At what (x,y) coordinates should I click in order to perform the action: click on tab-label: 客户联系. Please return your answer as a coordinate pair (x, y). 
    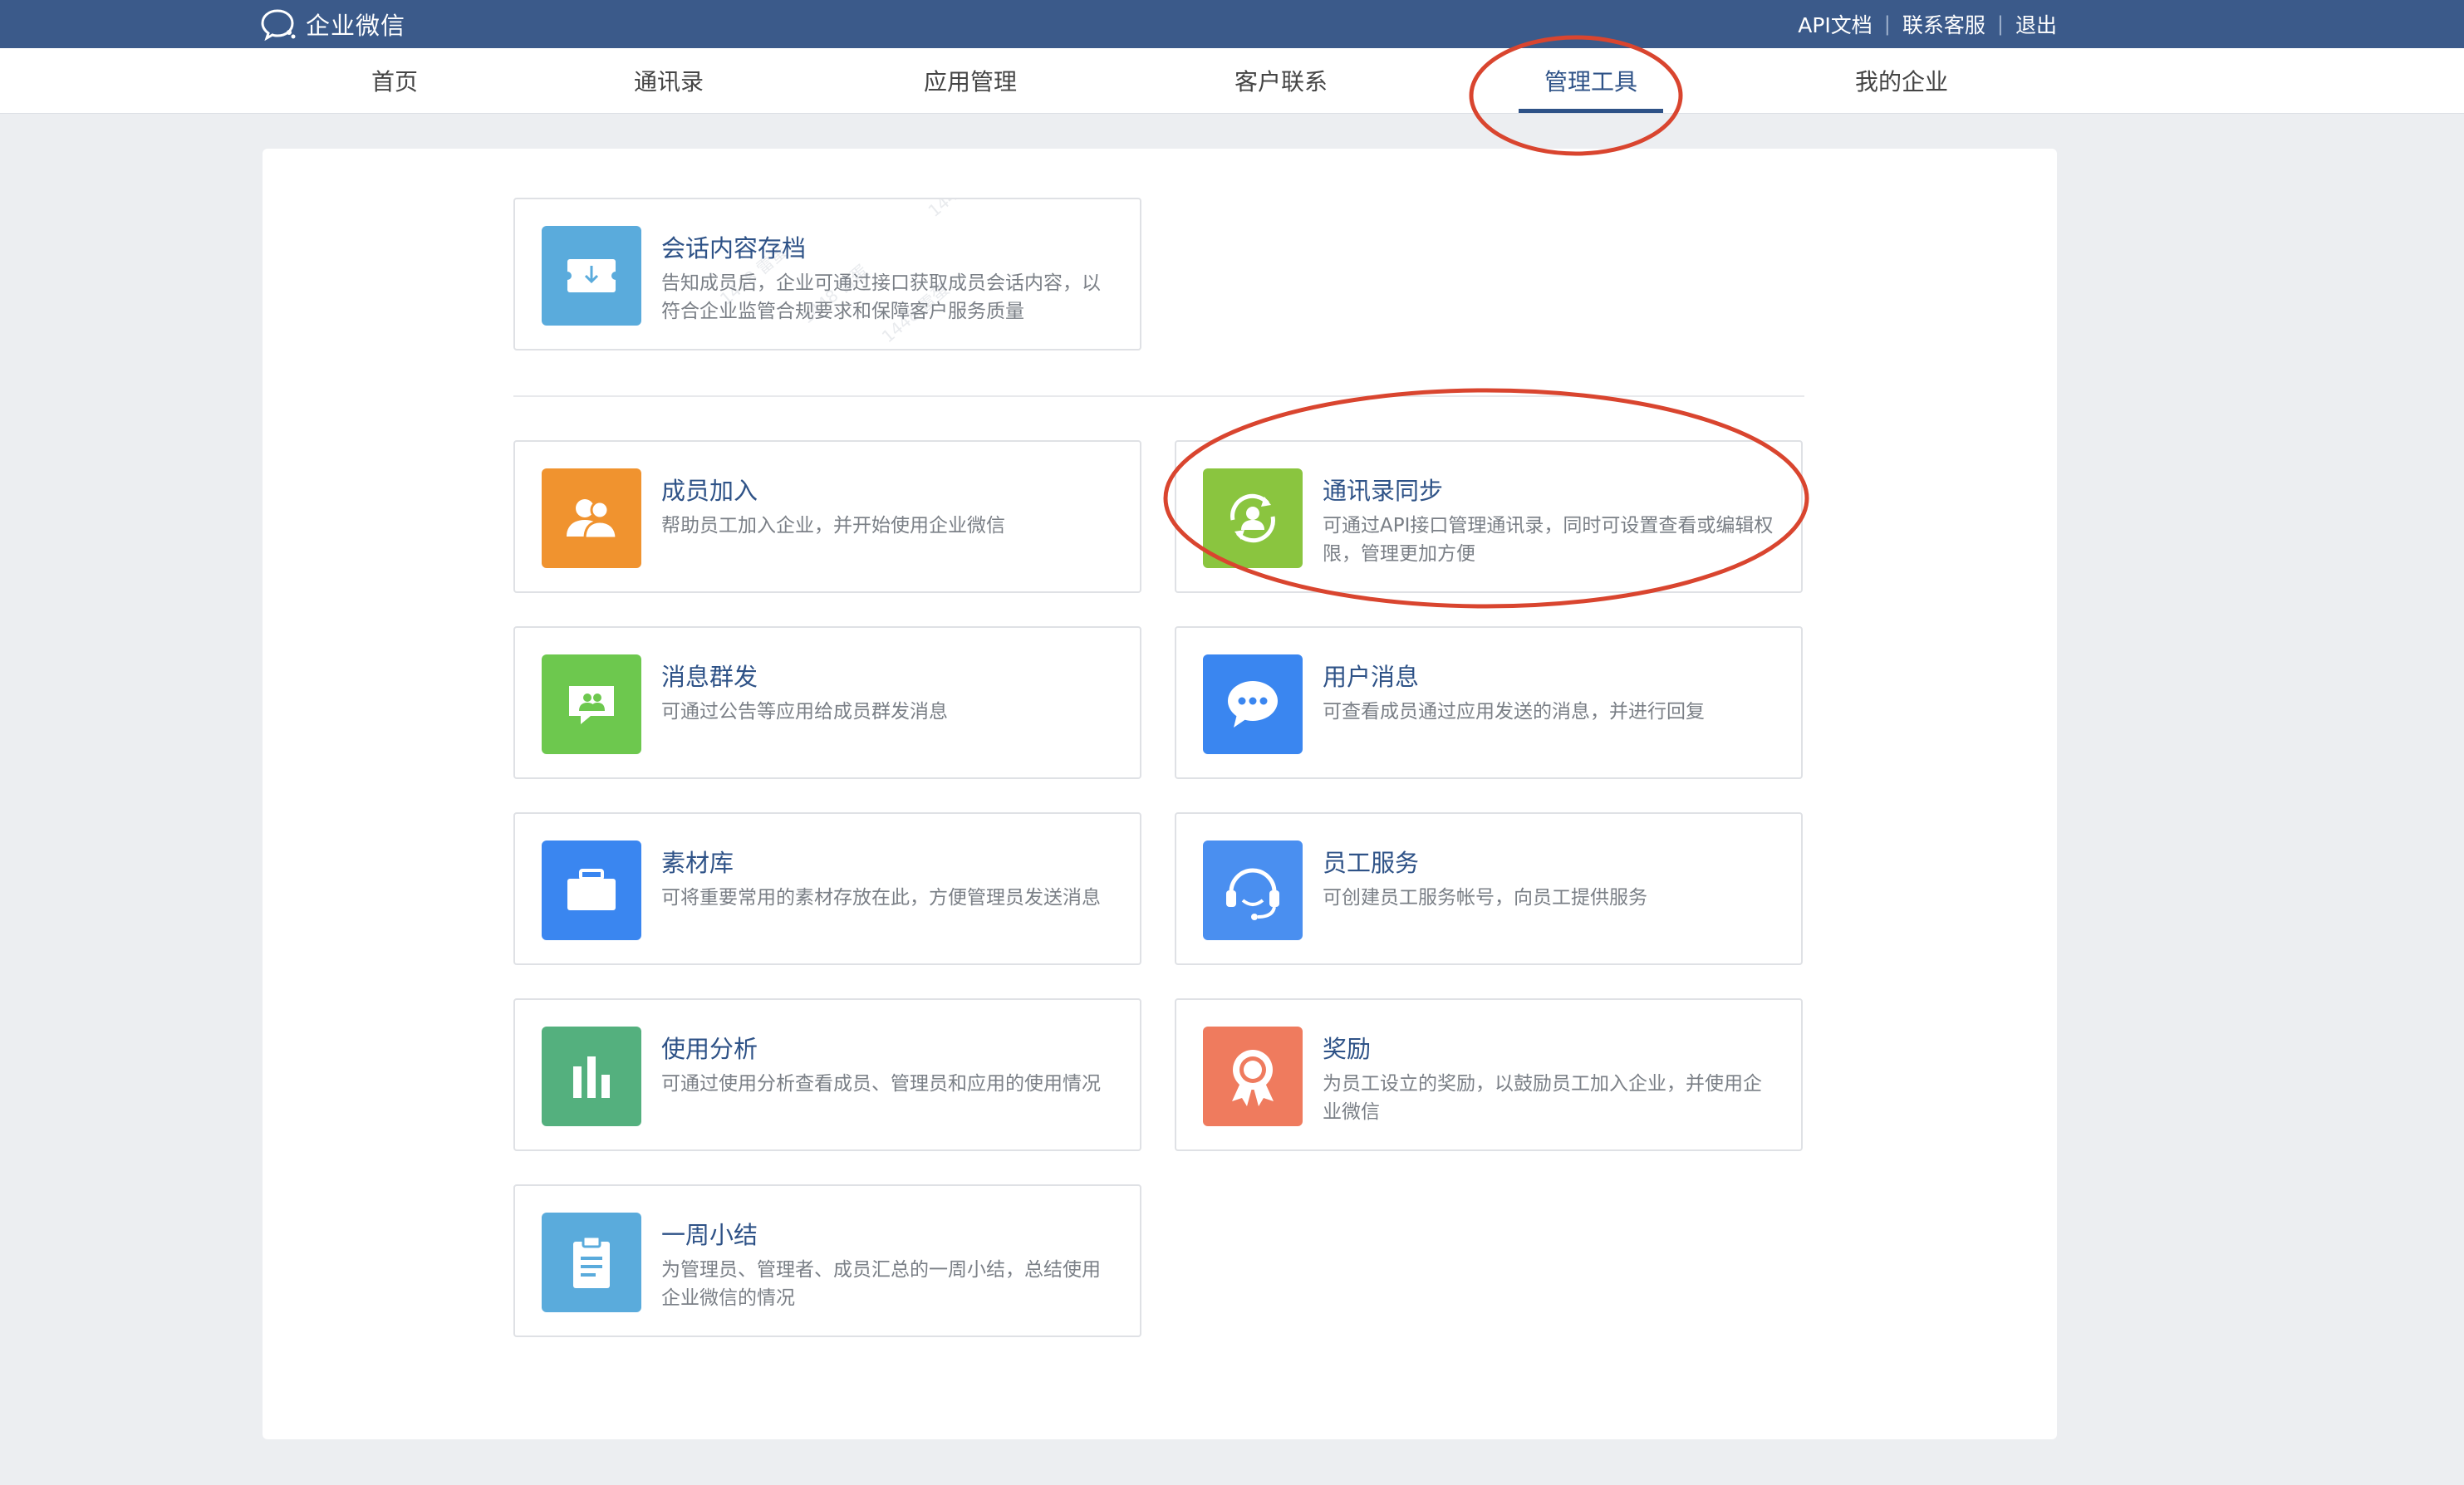
    Looking at the image, I should click on (1281, 82).